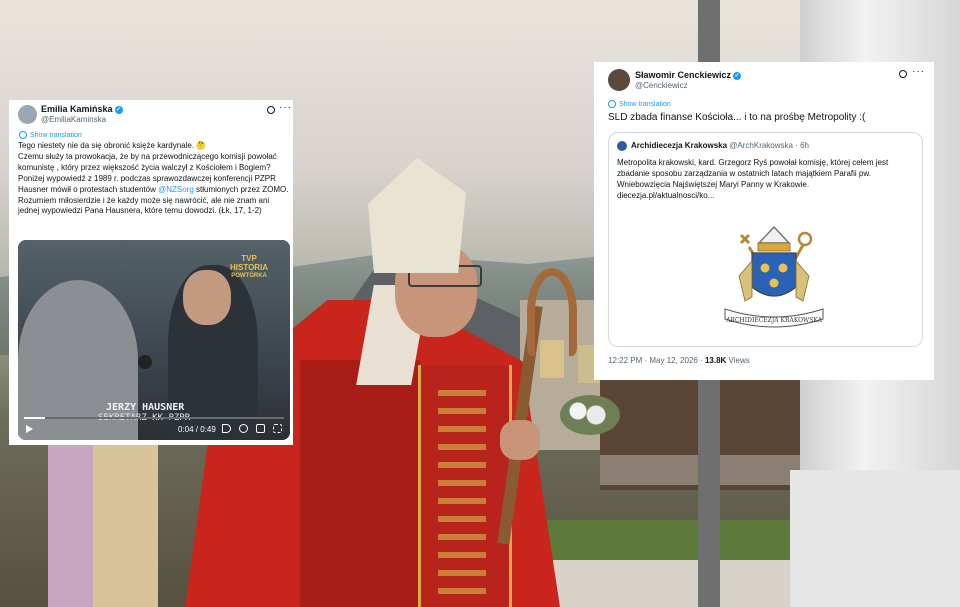 This screenshot has height=607, width=960. I want to click on quoted-age: · 6h, so click(802, 145).